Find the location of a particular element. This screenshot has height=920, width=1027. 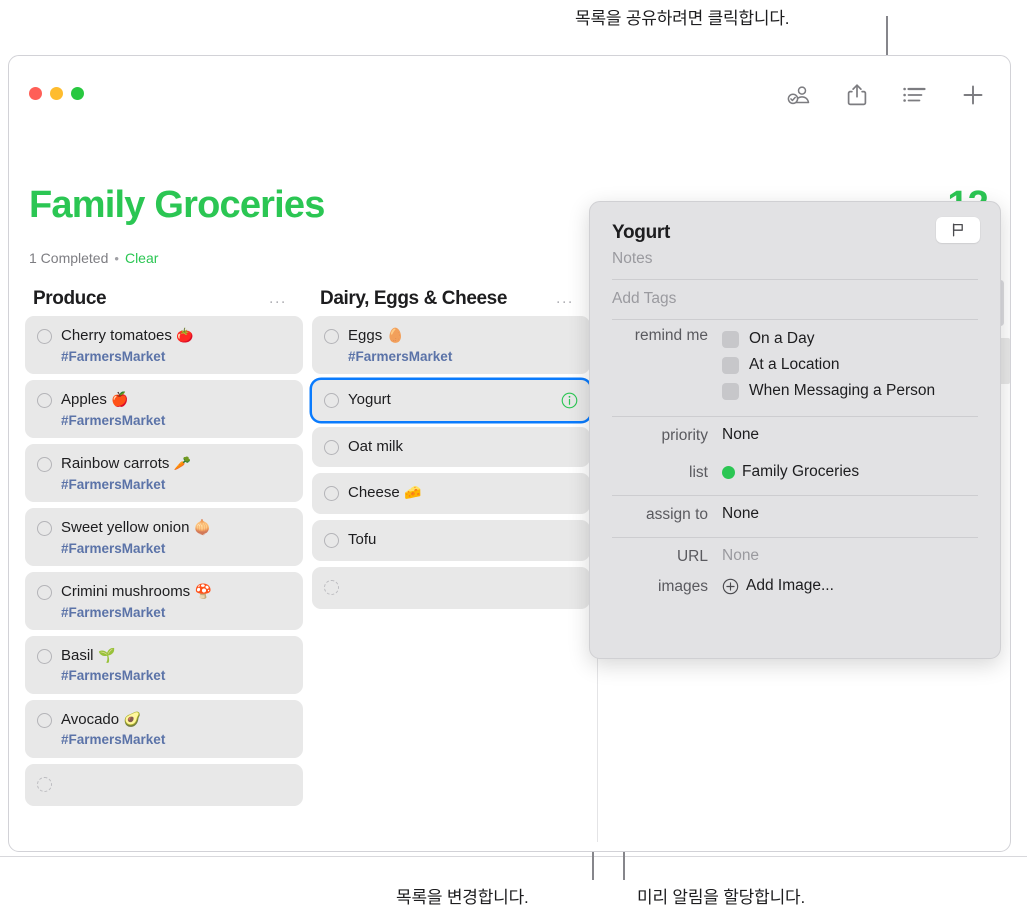

flag-icon is located at coordinates (957, 230).